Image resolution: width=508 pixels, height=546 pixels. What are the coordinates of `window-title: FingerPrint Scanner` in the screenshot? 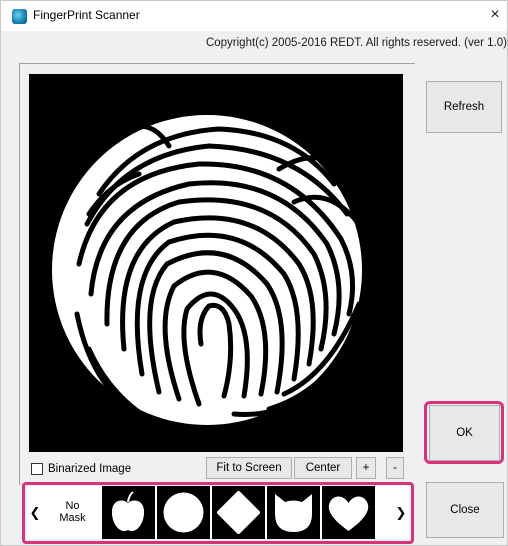 It's located at (86, 15).